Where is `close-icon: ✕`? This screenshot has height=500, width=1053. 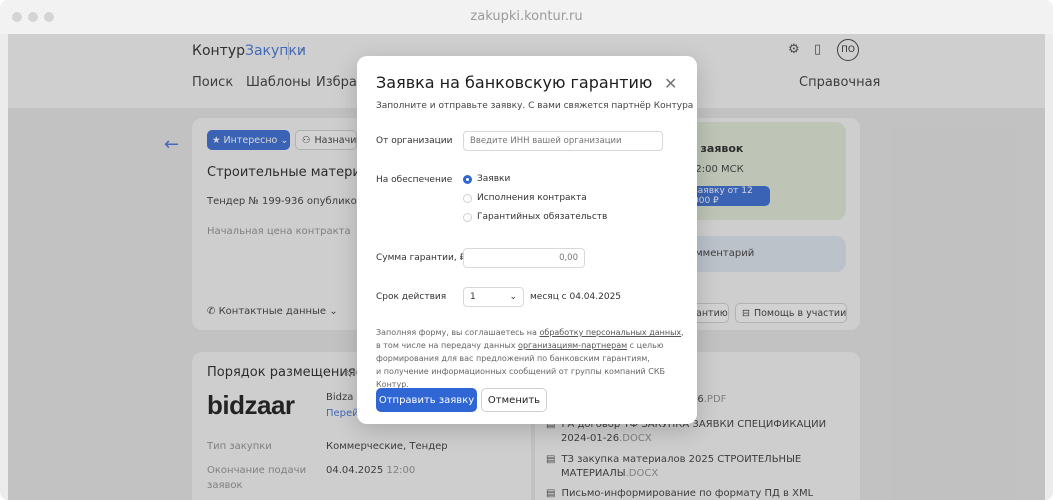 close-icon: ✕ is located at coordinates (670, 83).